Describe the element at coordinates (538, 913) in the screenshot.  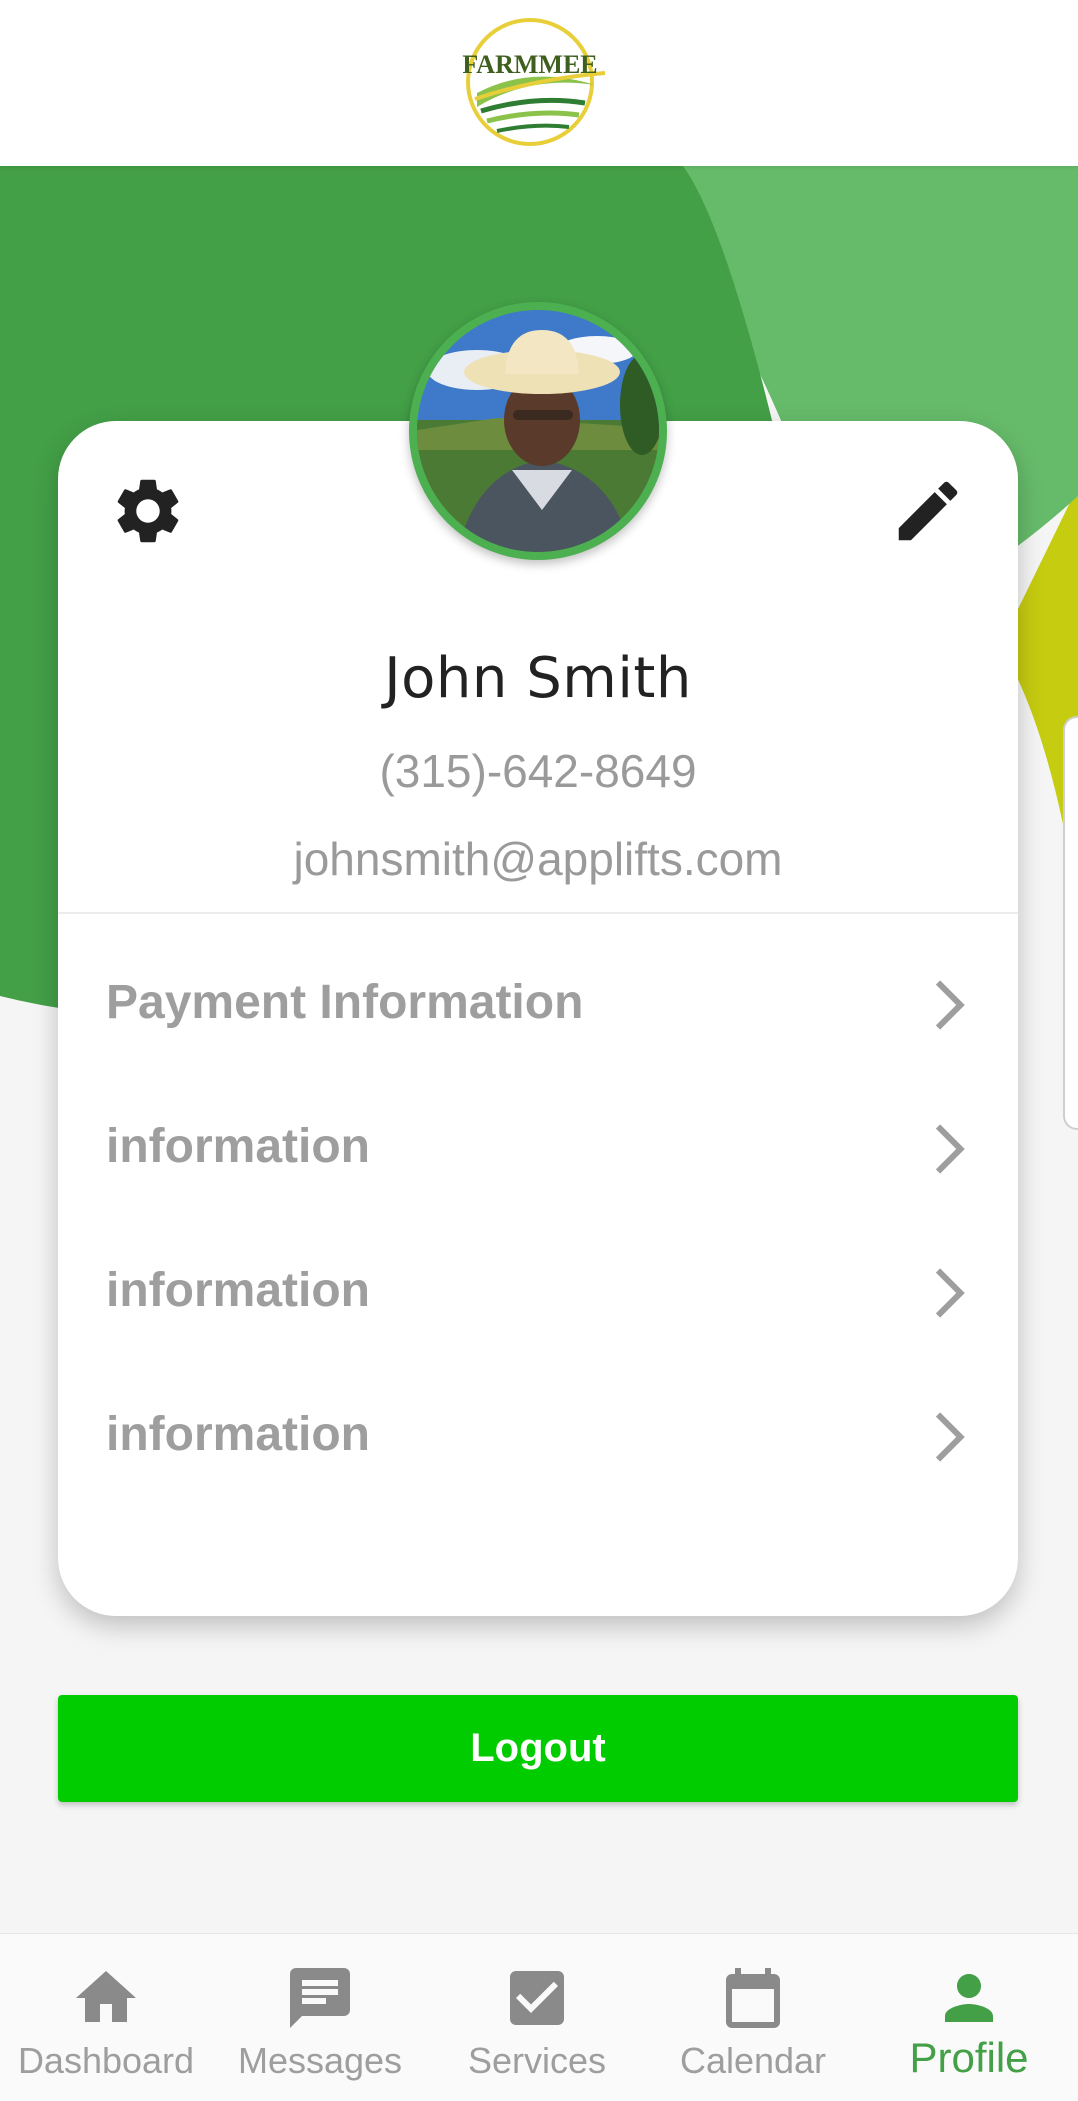
I see `divider` at that location.